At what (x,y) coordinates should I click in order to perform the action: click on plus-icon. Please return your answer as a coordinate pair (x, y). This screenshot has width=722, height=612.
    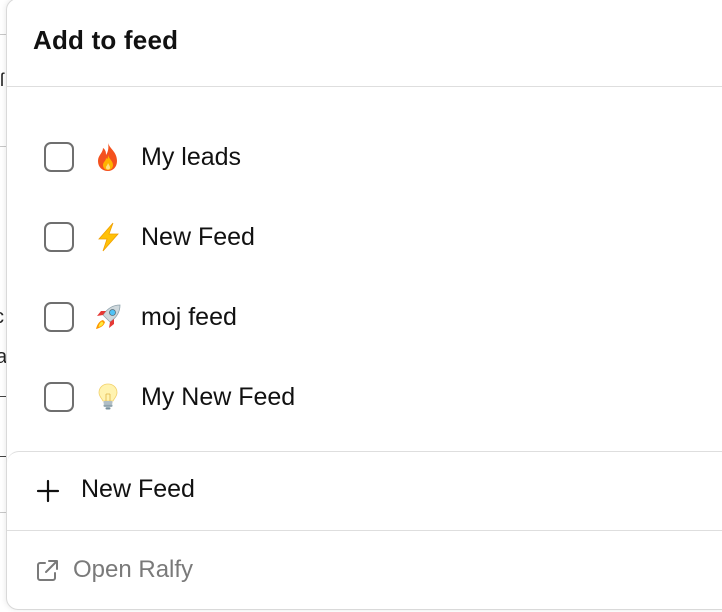
    Looking at the image, I should click on (48, 491).